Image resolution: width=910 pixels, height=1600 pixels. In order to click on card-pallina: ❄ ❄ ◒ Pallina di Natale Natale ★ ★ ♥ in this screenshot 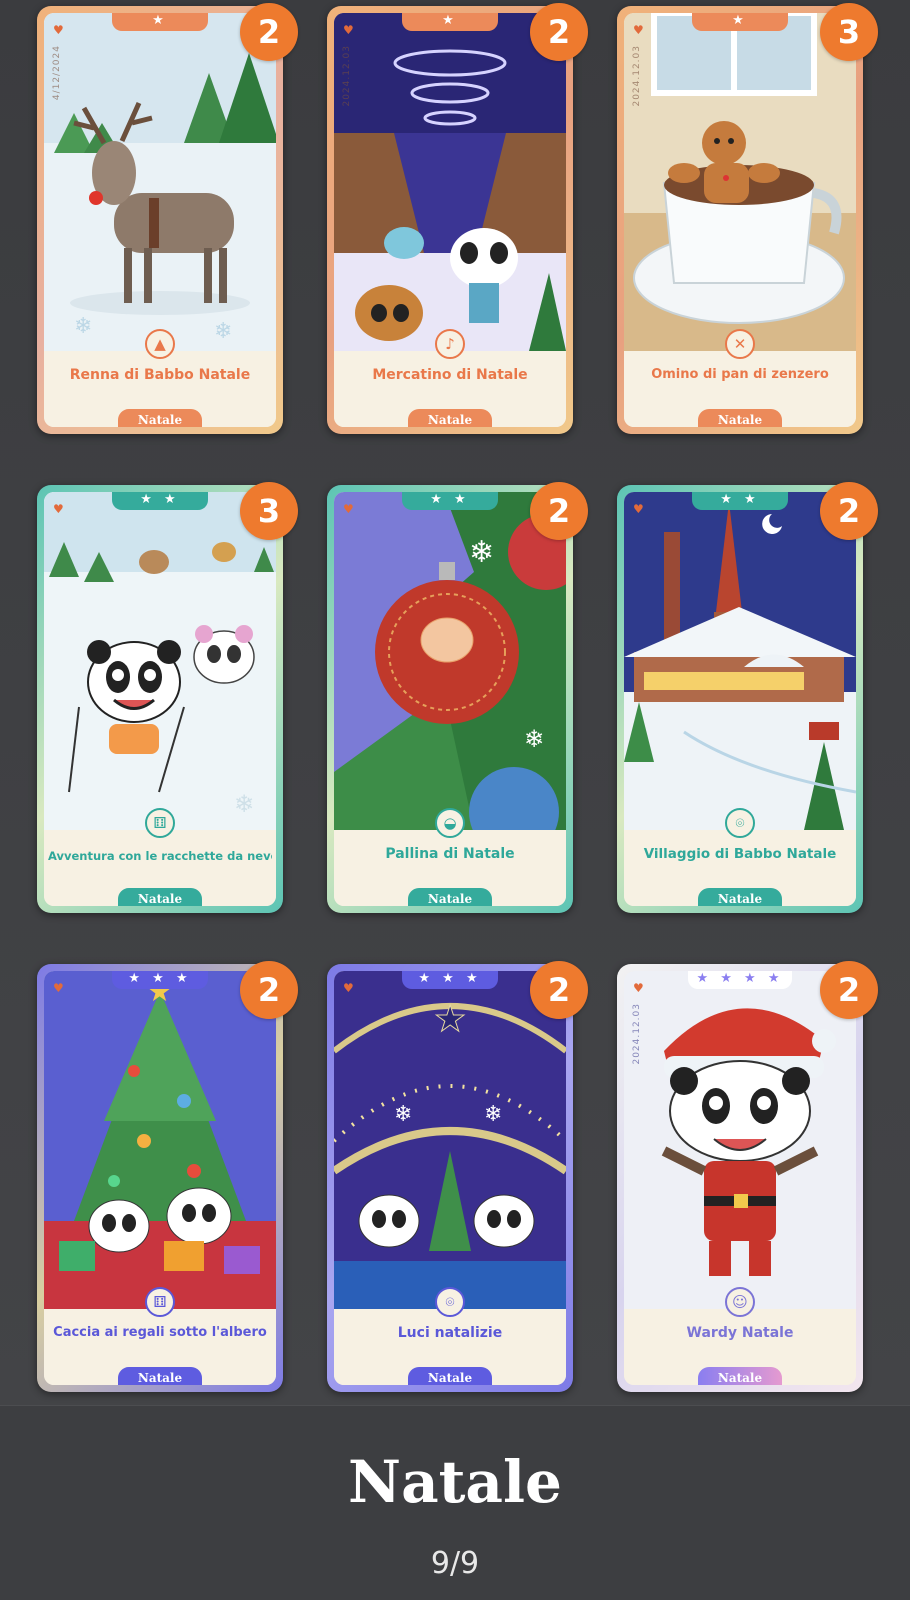, I will do `click(450, 699)`.